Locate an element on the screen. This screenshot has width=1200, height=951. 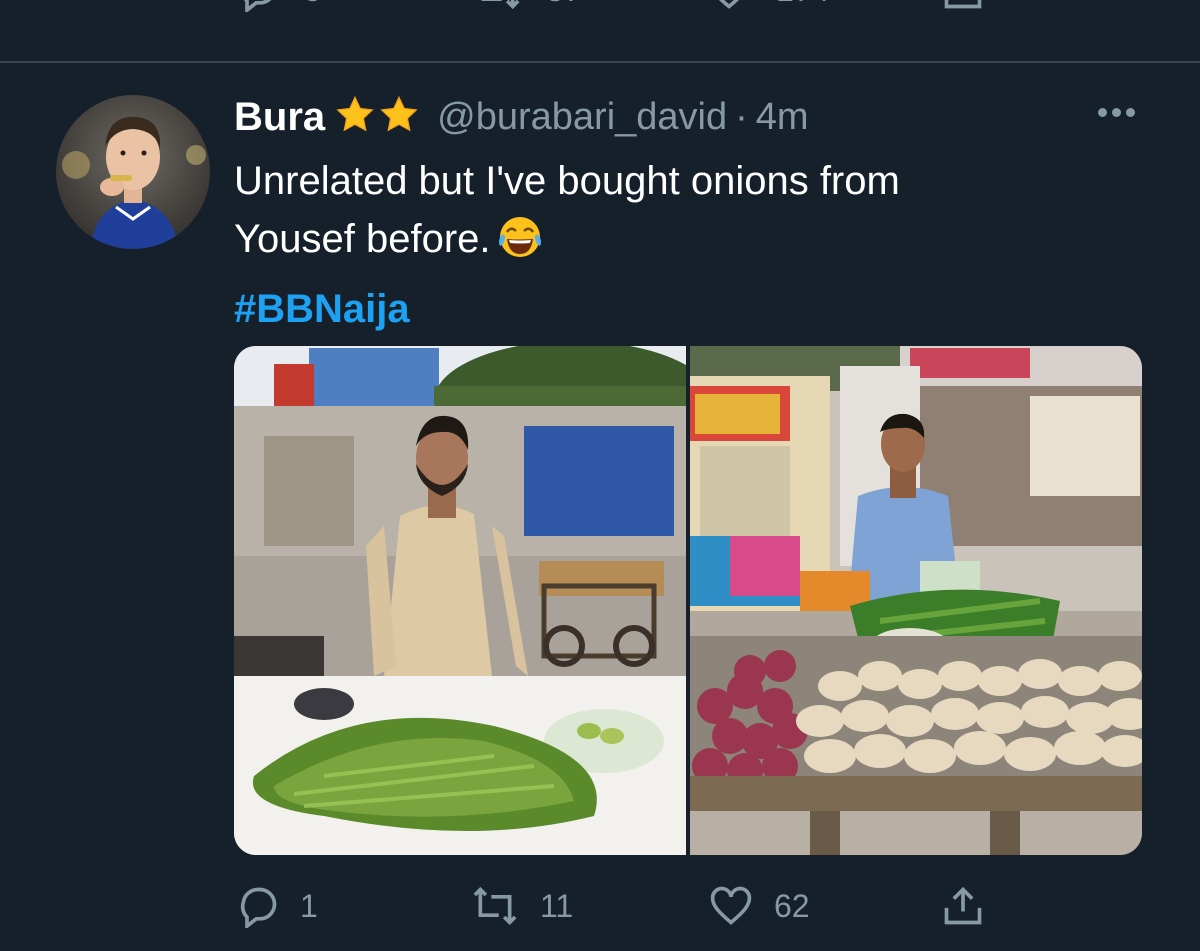
previous-tweet-actions: 5 37 174 is located at coordinates (600, 11).